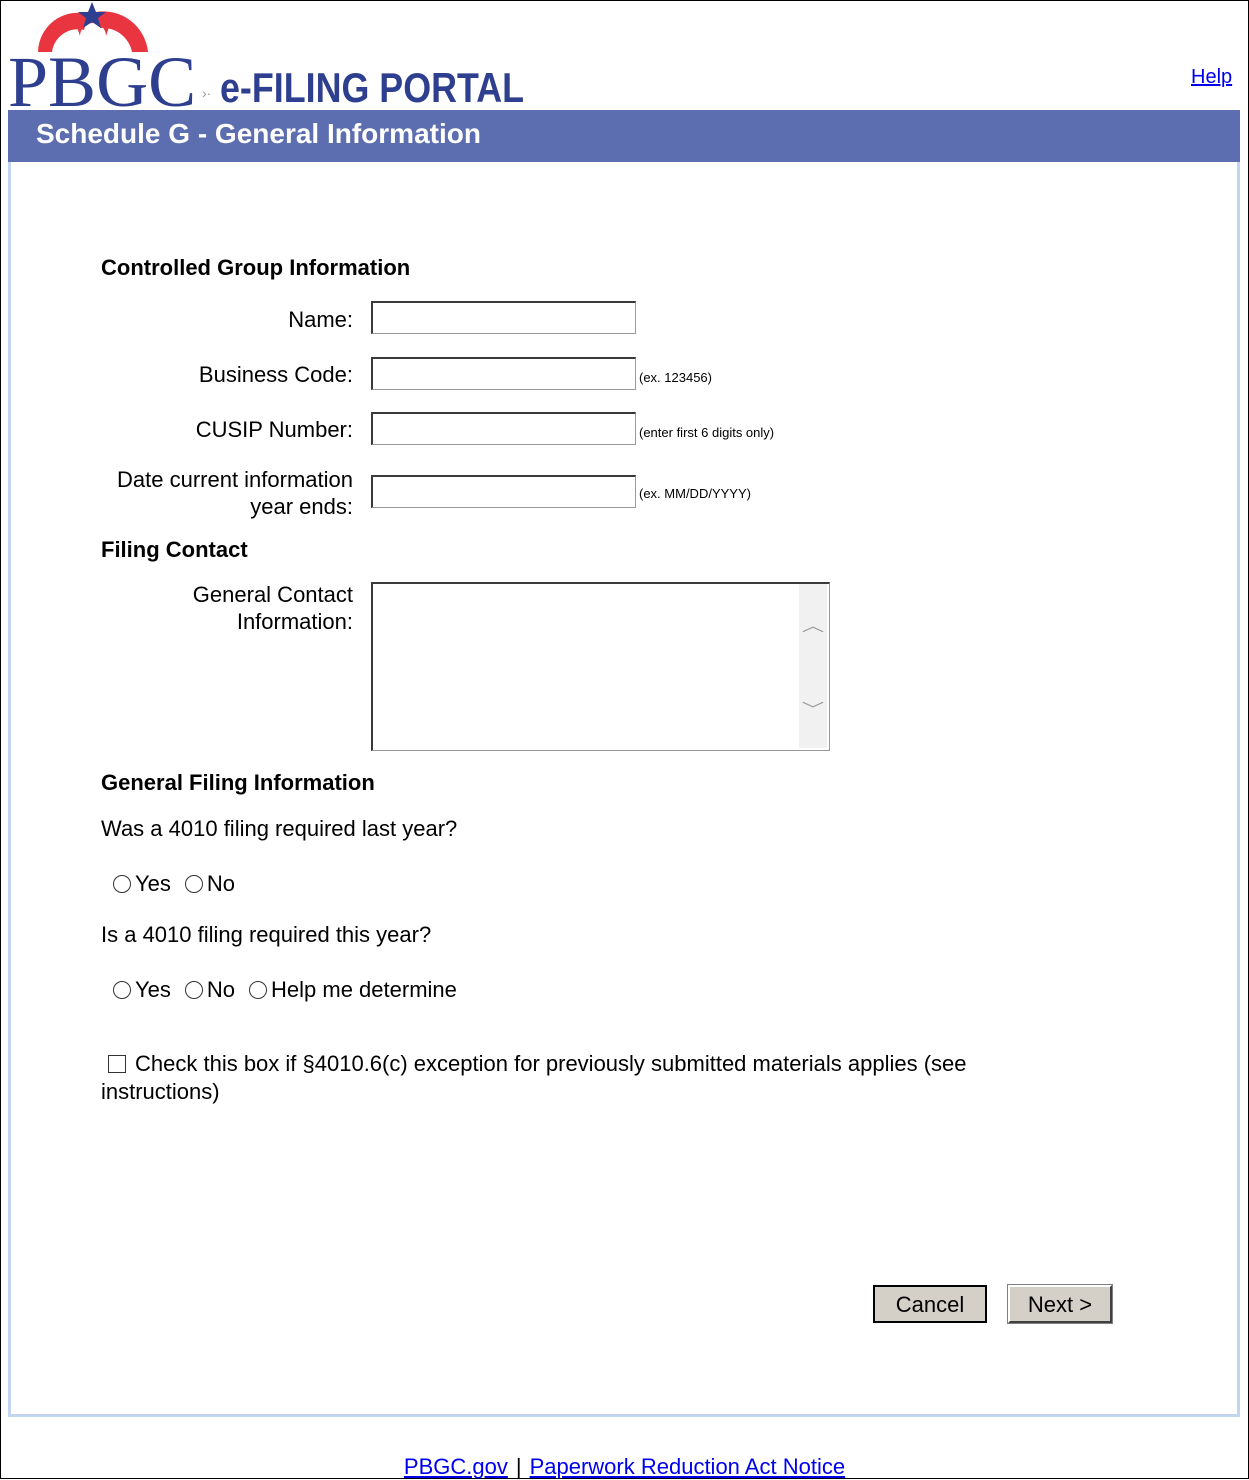 Image resolution: width=1249 pixels, height=1480 pixels. Describe the element at coordinates (206, 93) in the screenshot. I see `logo-arrow-icon: ›·` at that location.